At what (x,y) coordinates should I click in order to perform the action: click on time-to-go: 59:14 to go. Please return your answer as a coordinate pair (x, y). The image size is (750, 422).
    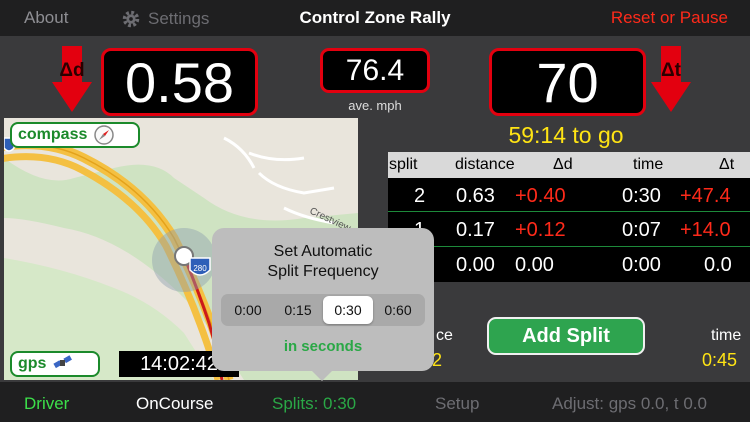
    Looking at the image, I should click on (566, 135).